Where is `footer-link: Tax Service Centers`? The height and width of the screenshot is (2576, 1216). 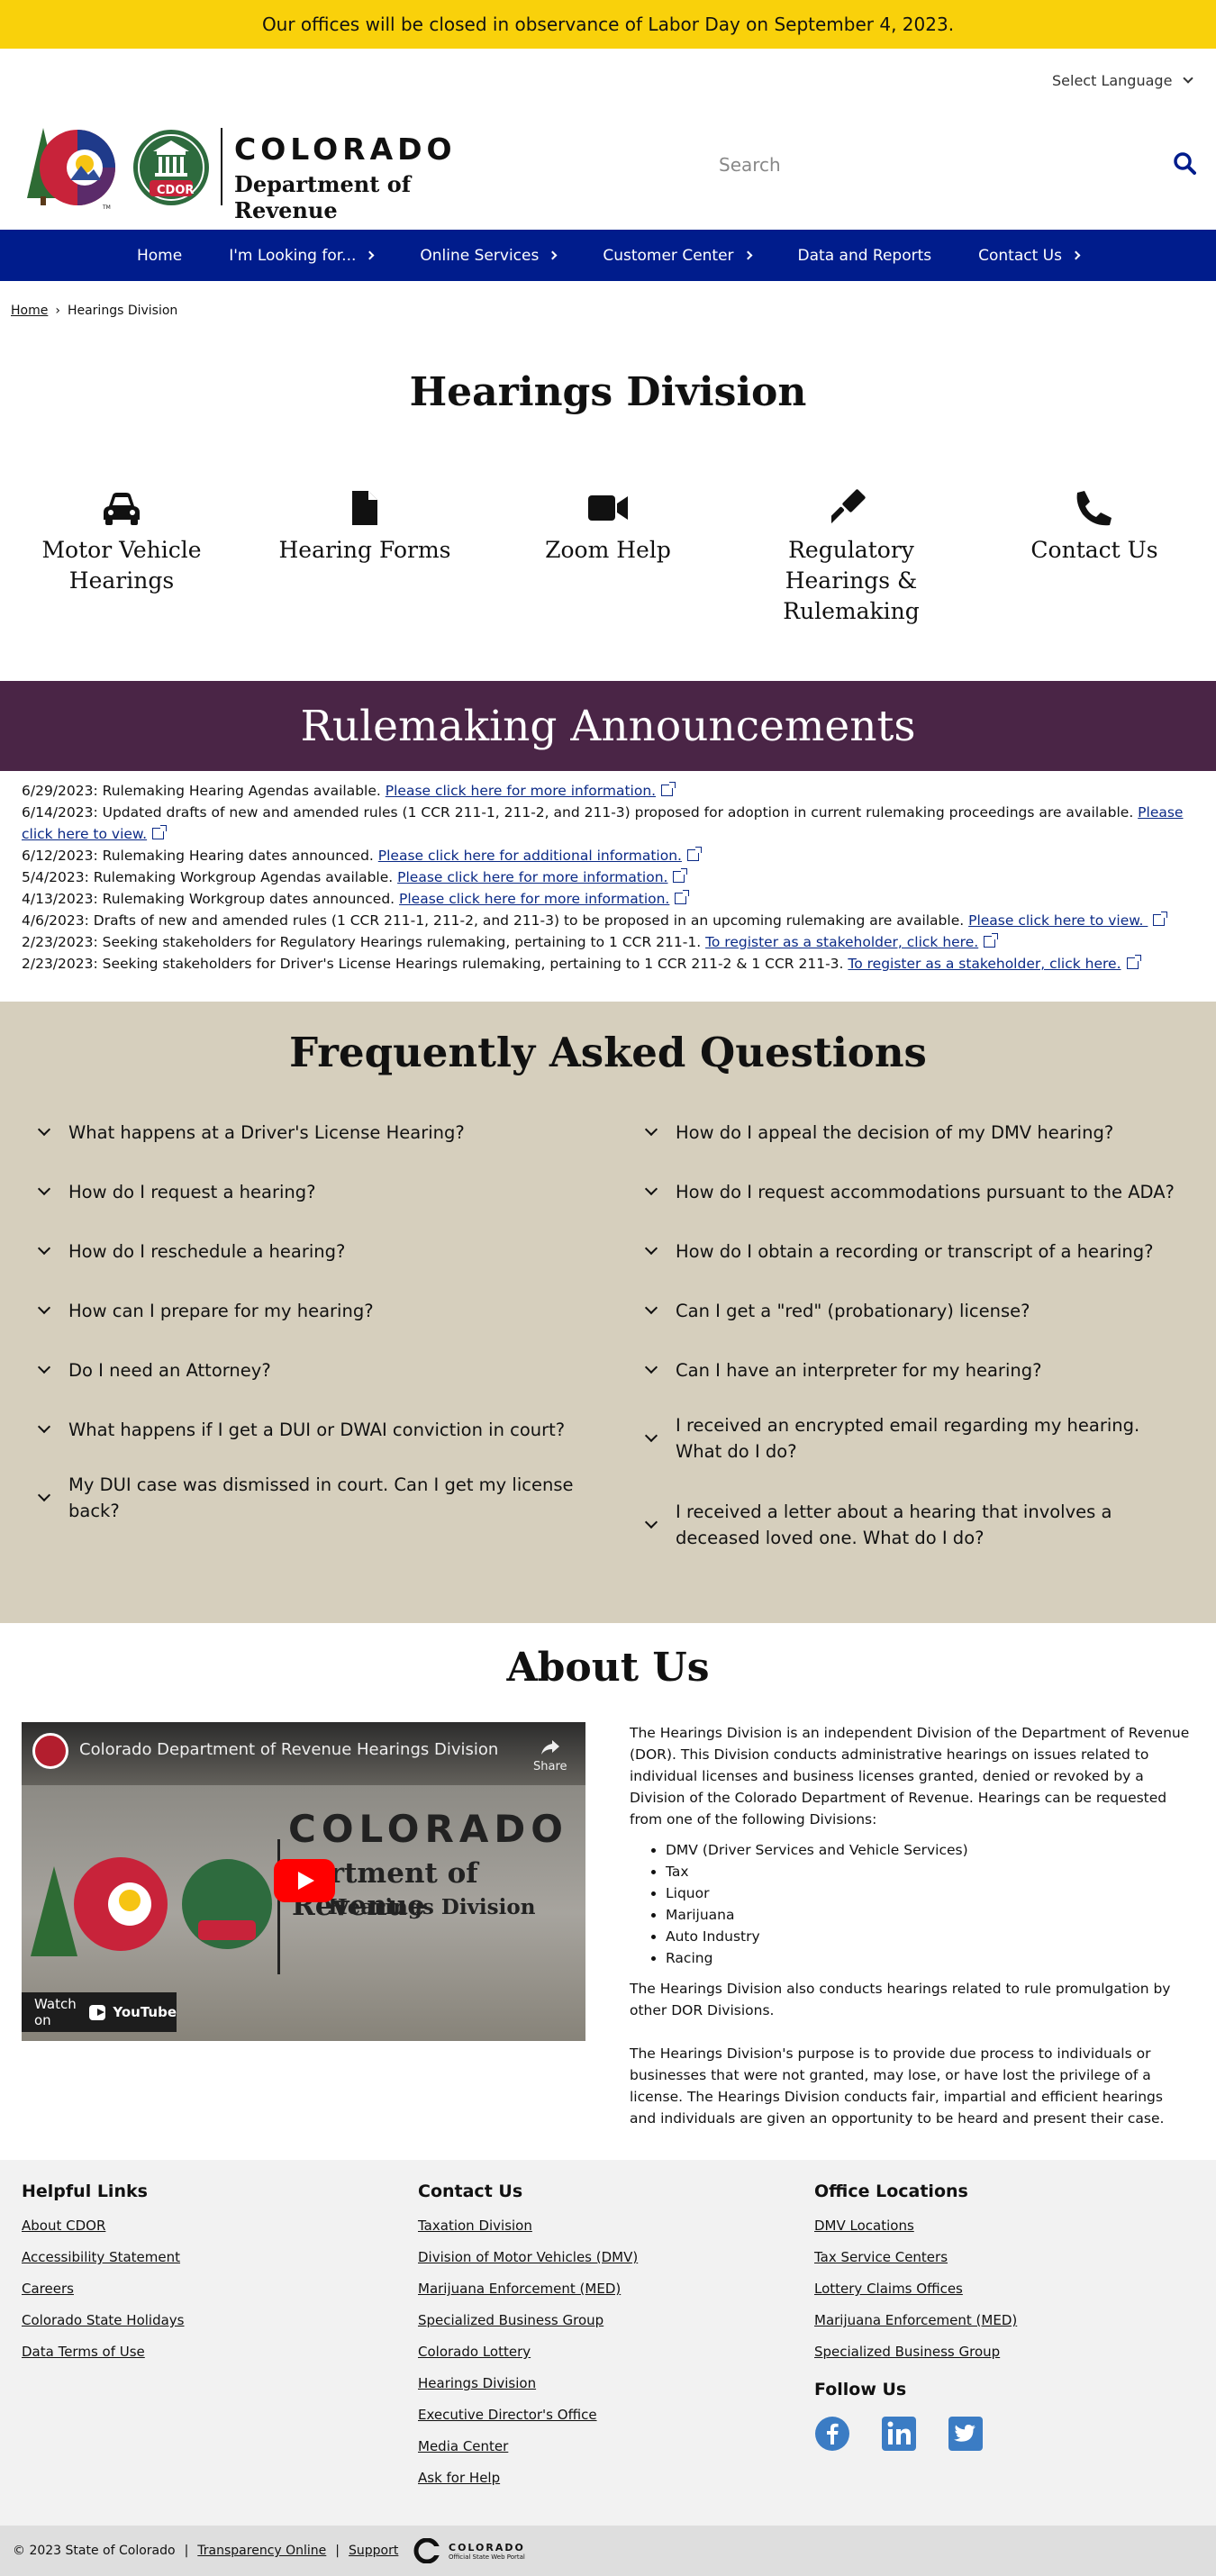
footer-link: Tax Service Centers is located at coordinates (915, 2257).